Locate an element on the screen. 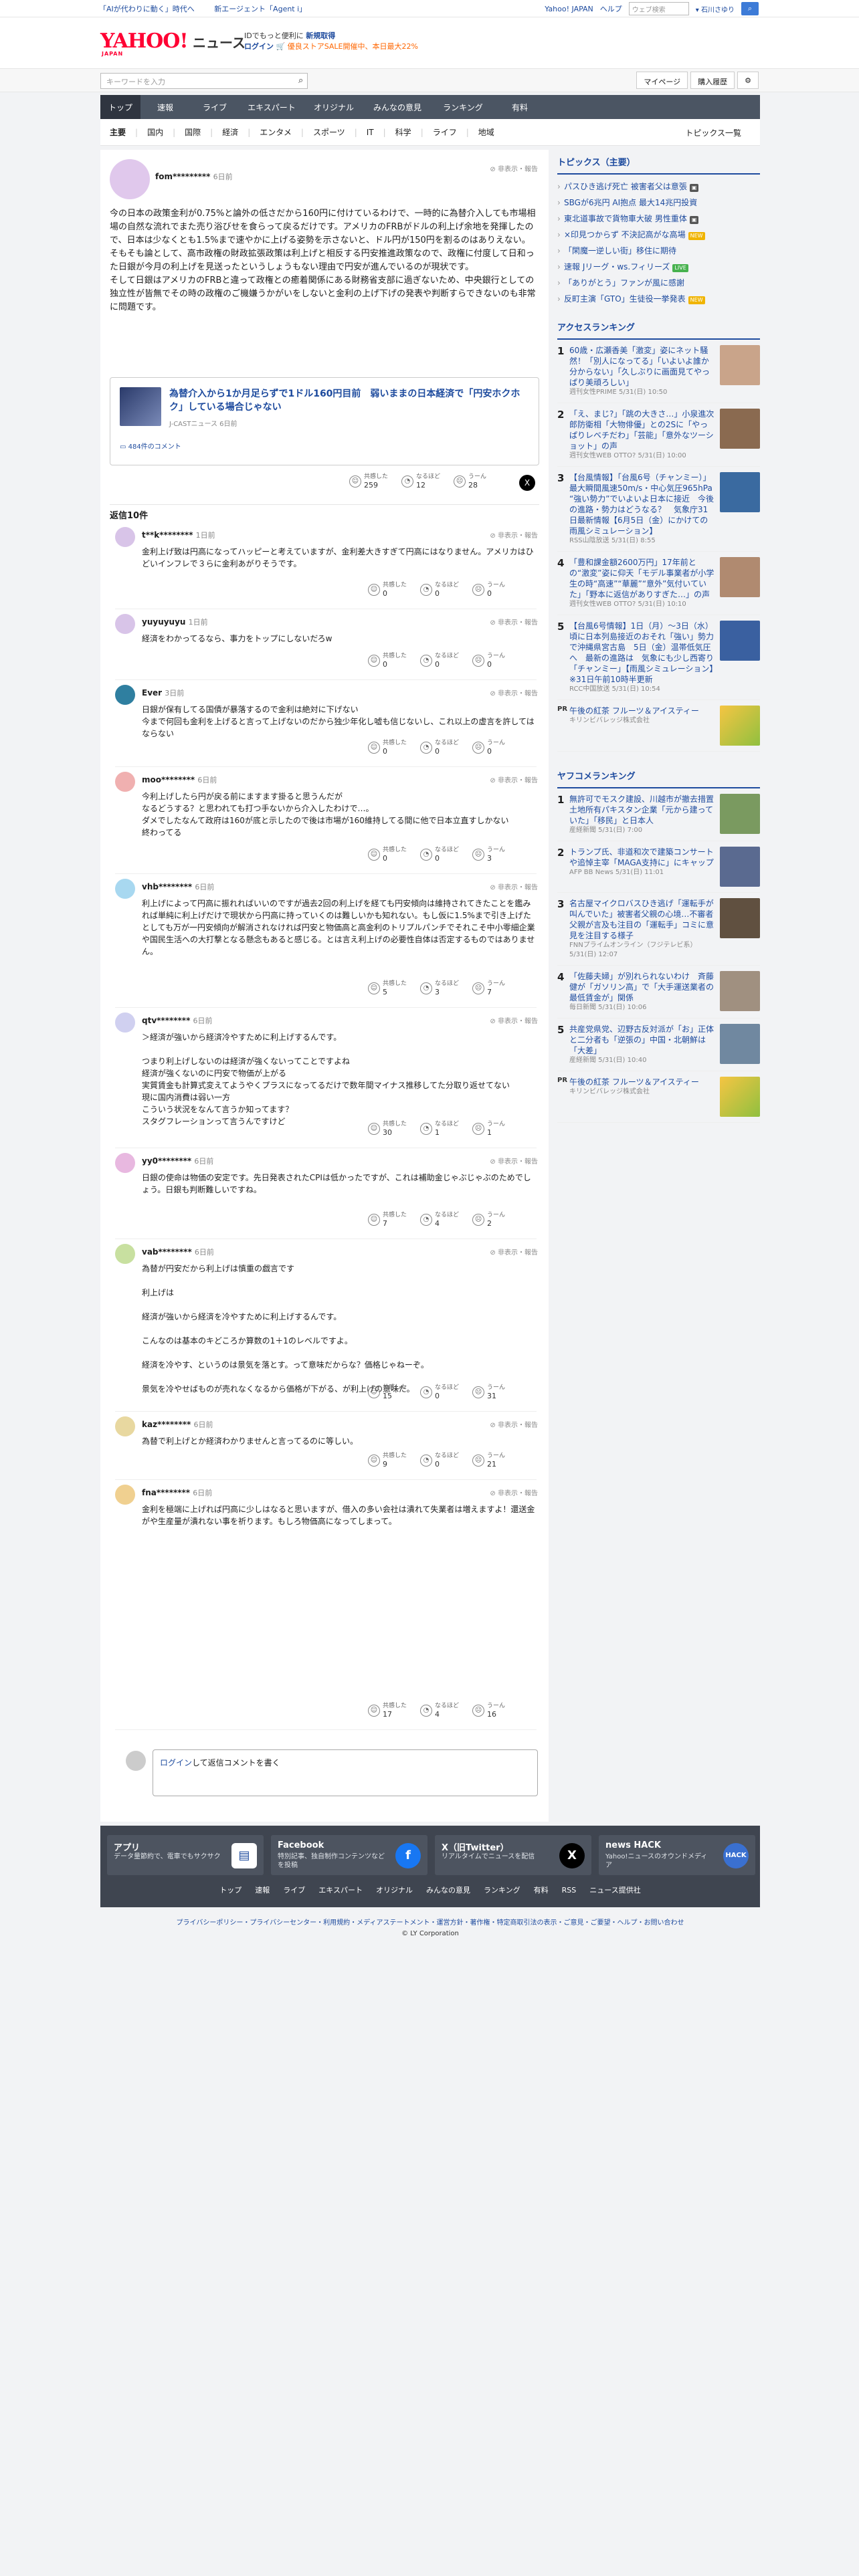 Image resolution: width=859 pixels, height=2576 pixels. agree-button: ☺ 共感した 259 is located at coordinates (368, 481).